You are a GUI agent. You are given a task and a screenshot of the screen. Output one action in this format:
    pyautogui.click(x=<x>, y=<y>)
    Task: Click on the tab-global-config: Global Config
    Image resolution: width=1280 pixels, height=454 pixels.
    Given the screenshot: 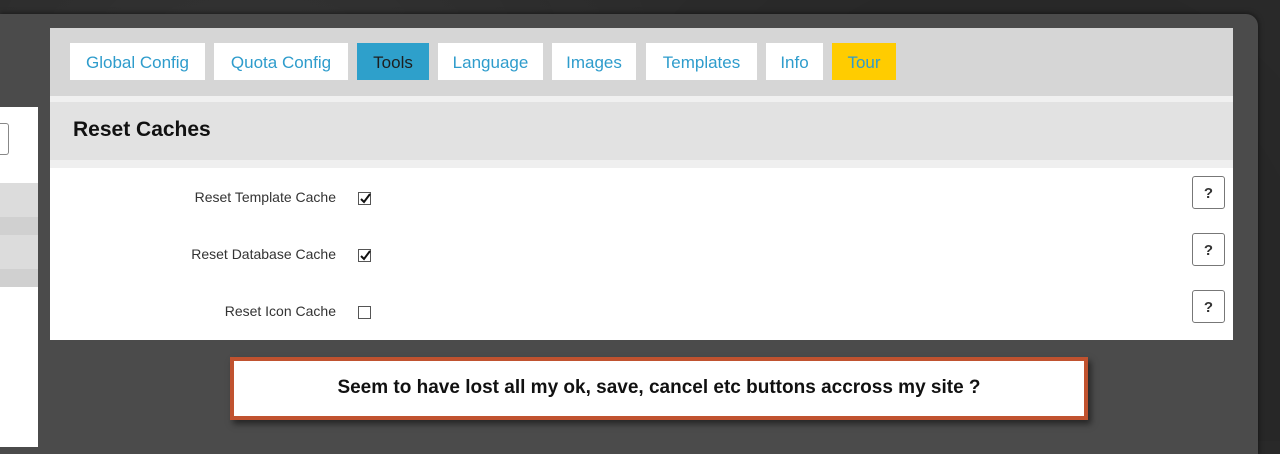 What is the action you would take?
    pyautogui.click(x=137, y=61)
    